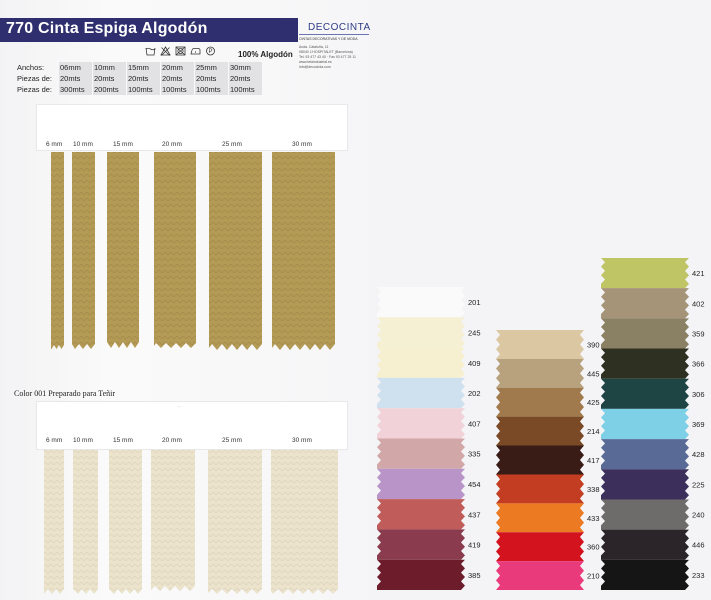  I want to click on color-code-label: 425, so click(593, 402).